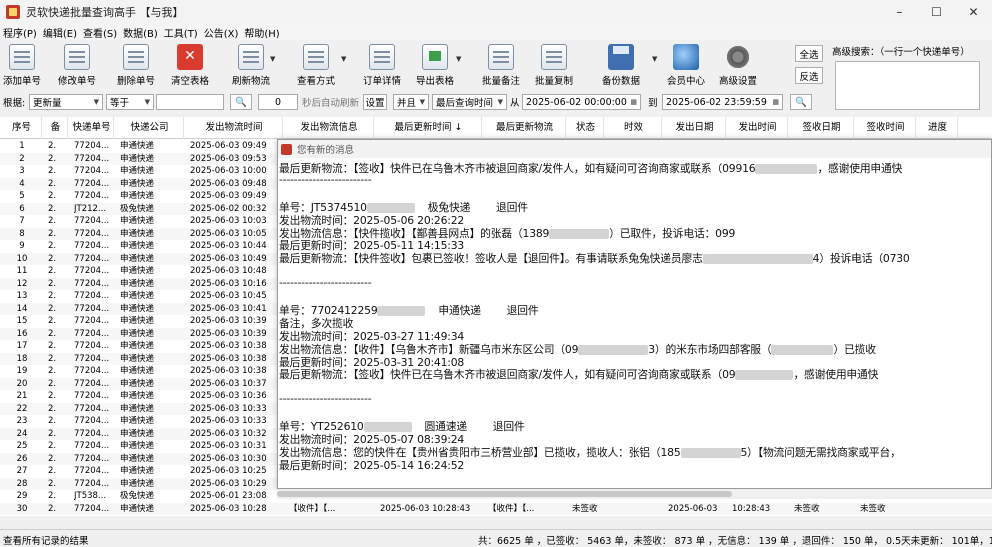 The image size is (992, 547). I want to click on menu-program: 程序(P), so click(20, 32).